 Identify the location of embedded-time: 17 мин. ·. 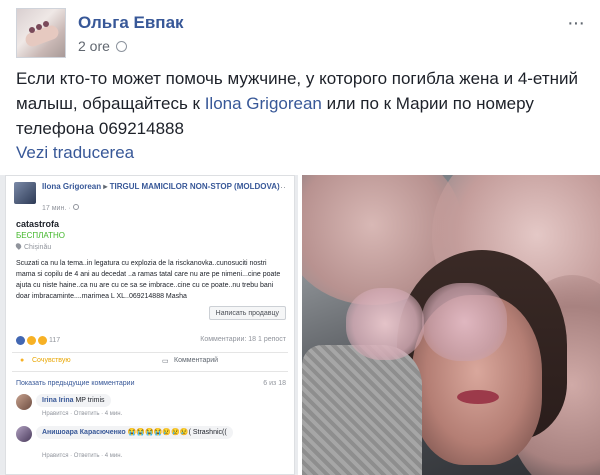
(60, 208).